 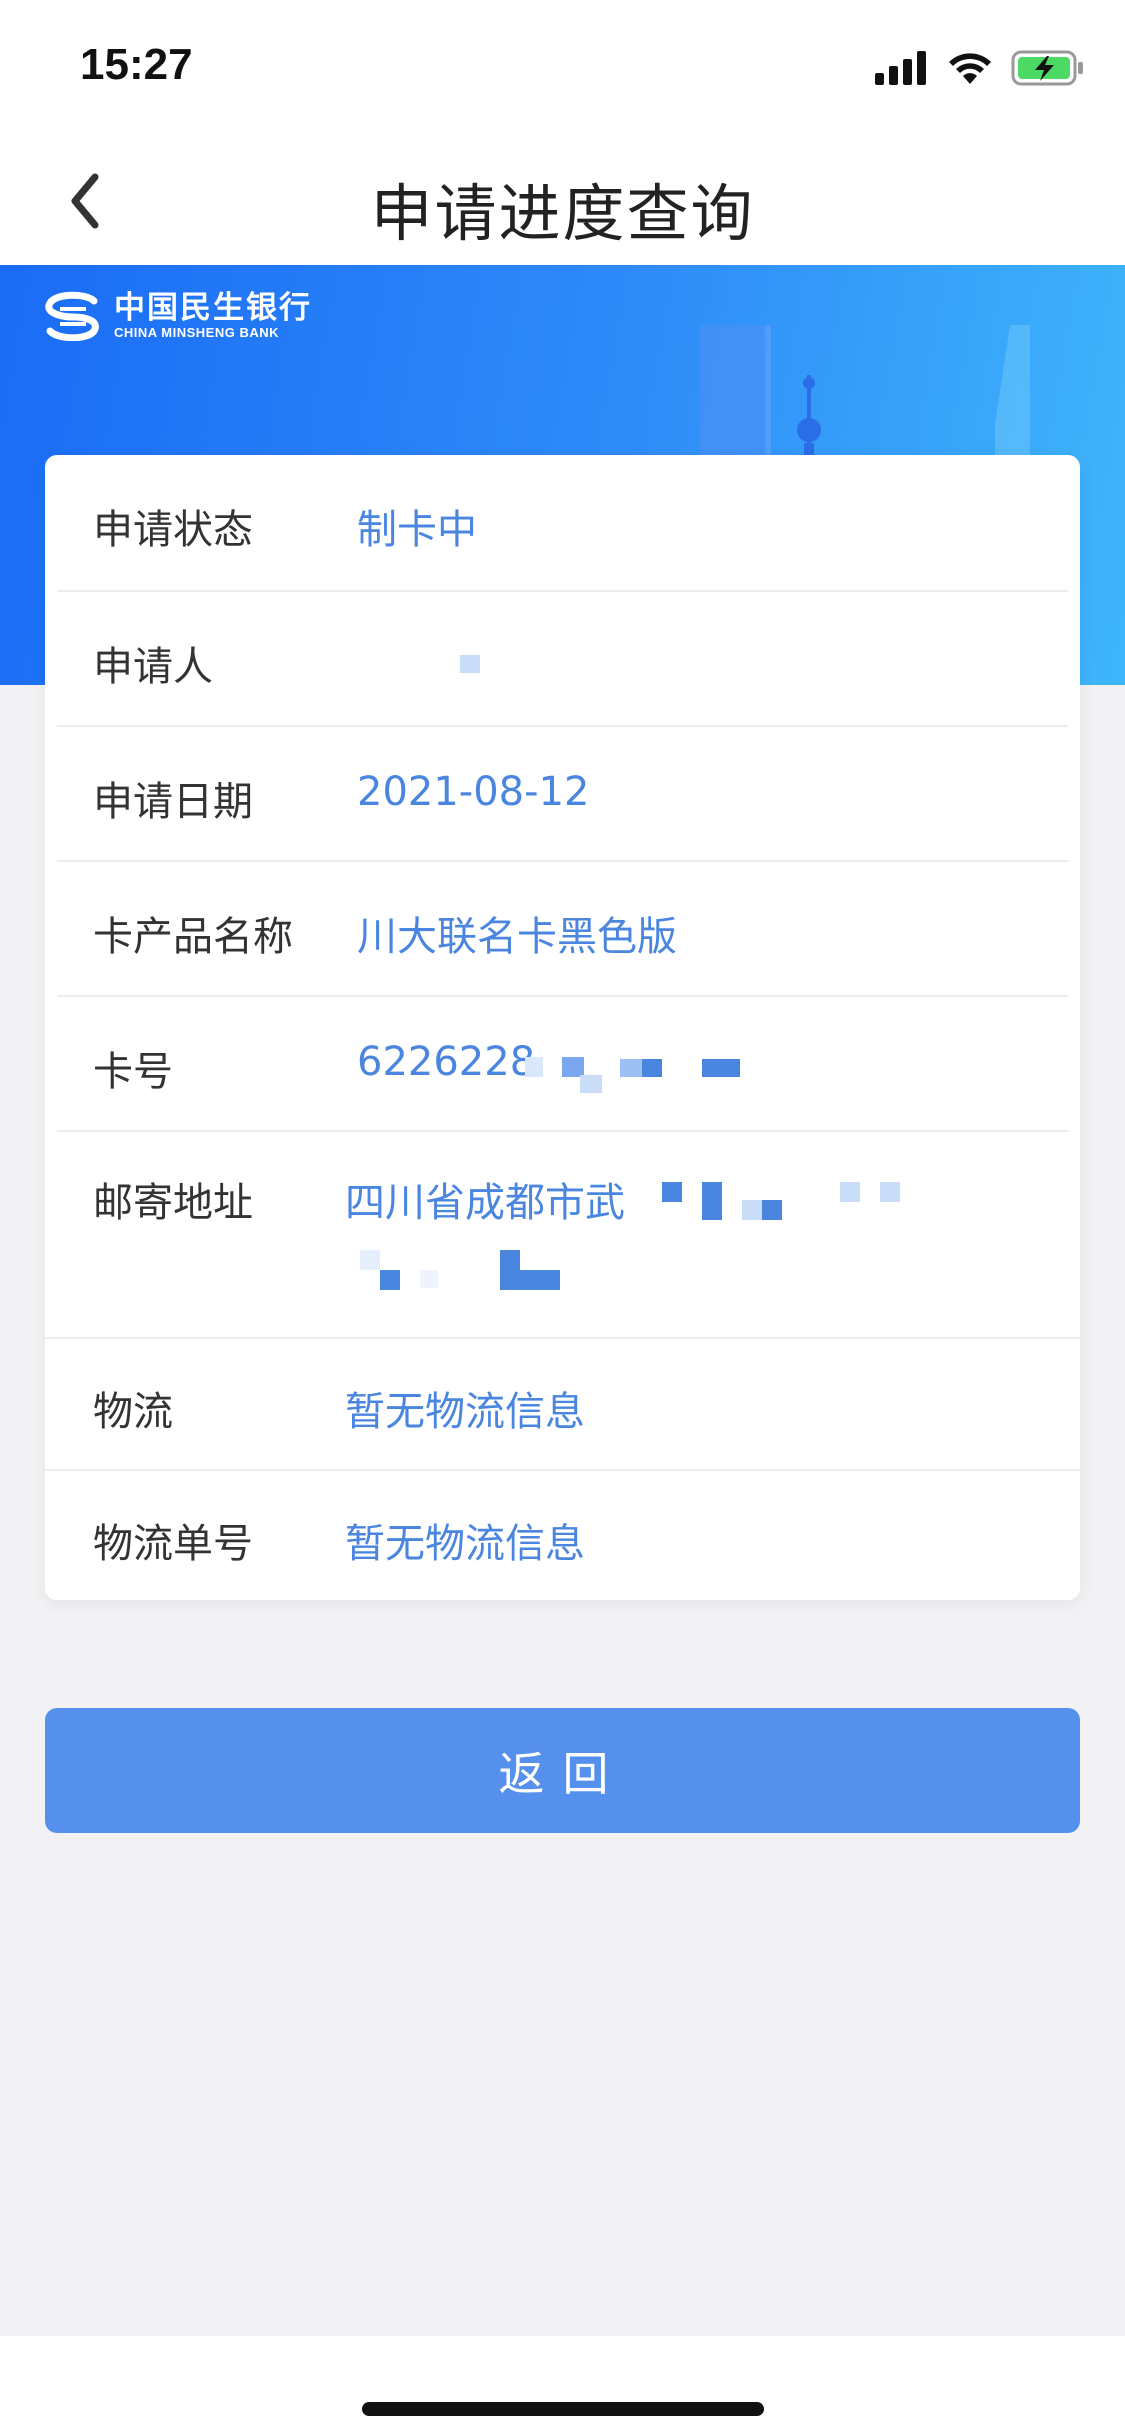 I want to click on tracking-label: 物流单号, so click(x=173, y=1544).